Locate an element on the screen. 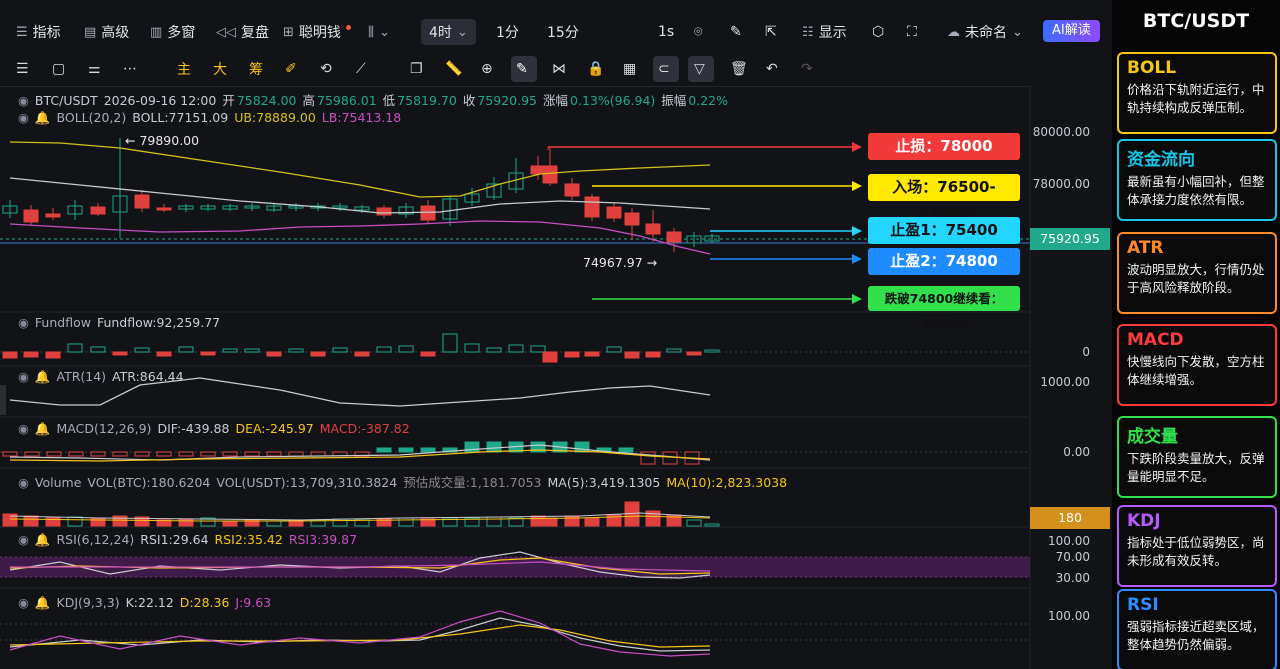 This screenshot has height=669, width=1280. volume-tag: 180 is located at coordinates (1070, 518).